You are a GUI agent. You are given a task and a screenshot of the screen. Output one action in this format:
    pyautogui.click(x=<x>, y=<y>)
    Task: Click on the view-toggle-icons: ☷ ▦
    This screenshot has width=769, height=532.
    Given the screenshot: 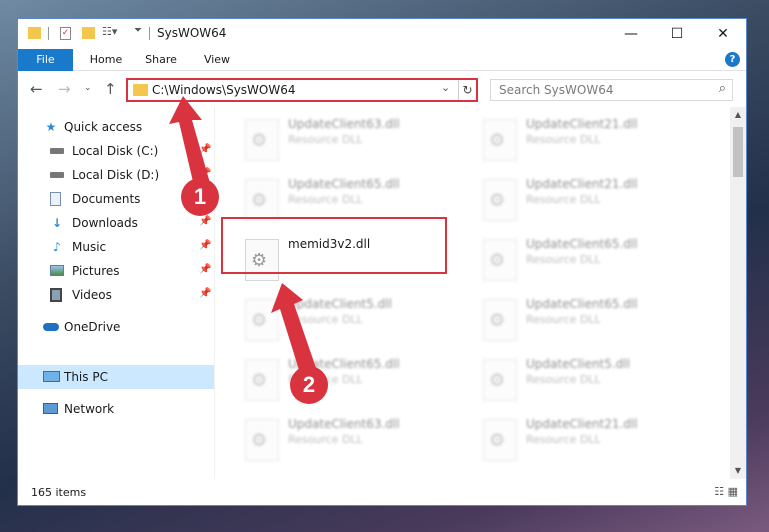 What is the action you would take?
    pyautogui.click(x=726, y=491)
    